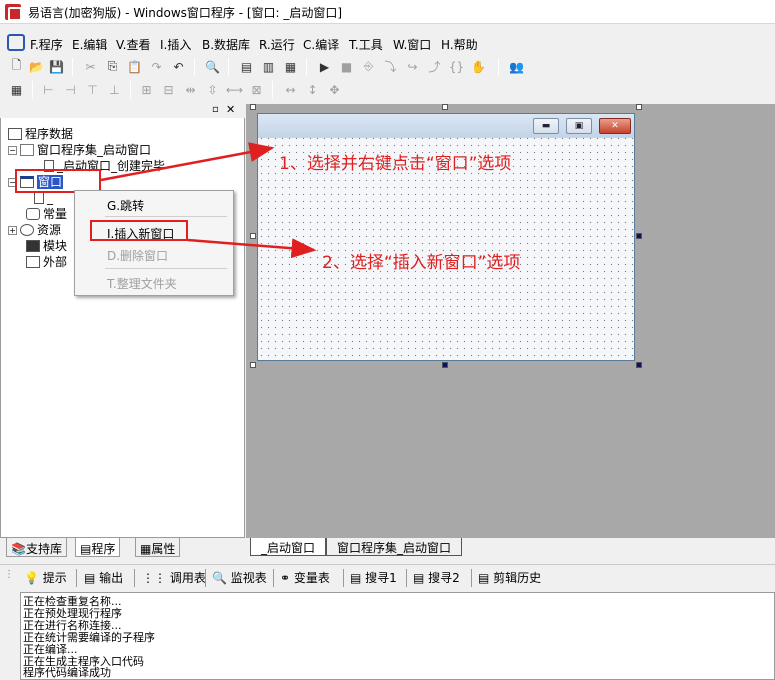 This screenshot has height=680, width=775. What do you see at coordinates (54, 578) in the screenshot?
I see `tab-label: 提示` at bounding box center [54, 578].